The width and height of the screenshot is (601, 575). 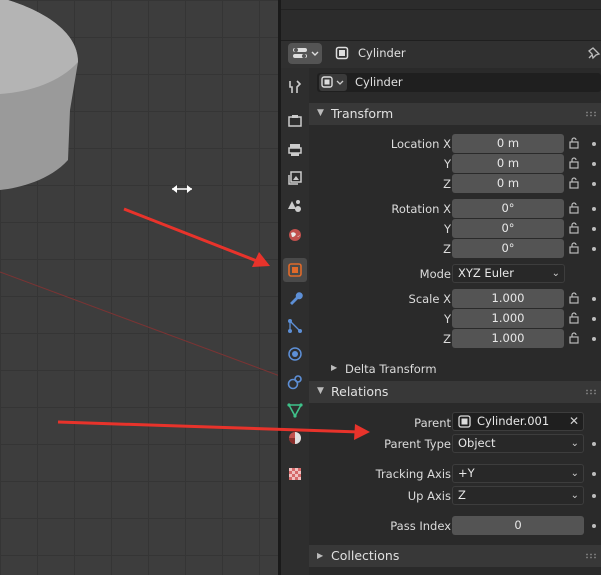 I want to click on location-x-field: 0 m, so click(x=508, y=143).